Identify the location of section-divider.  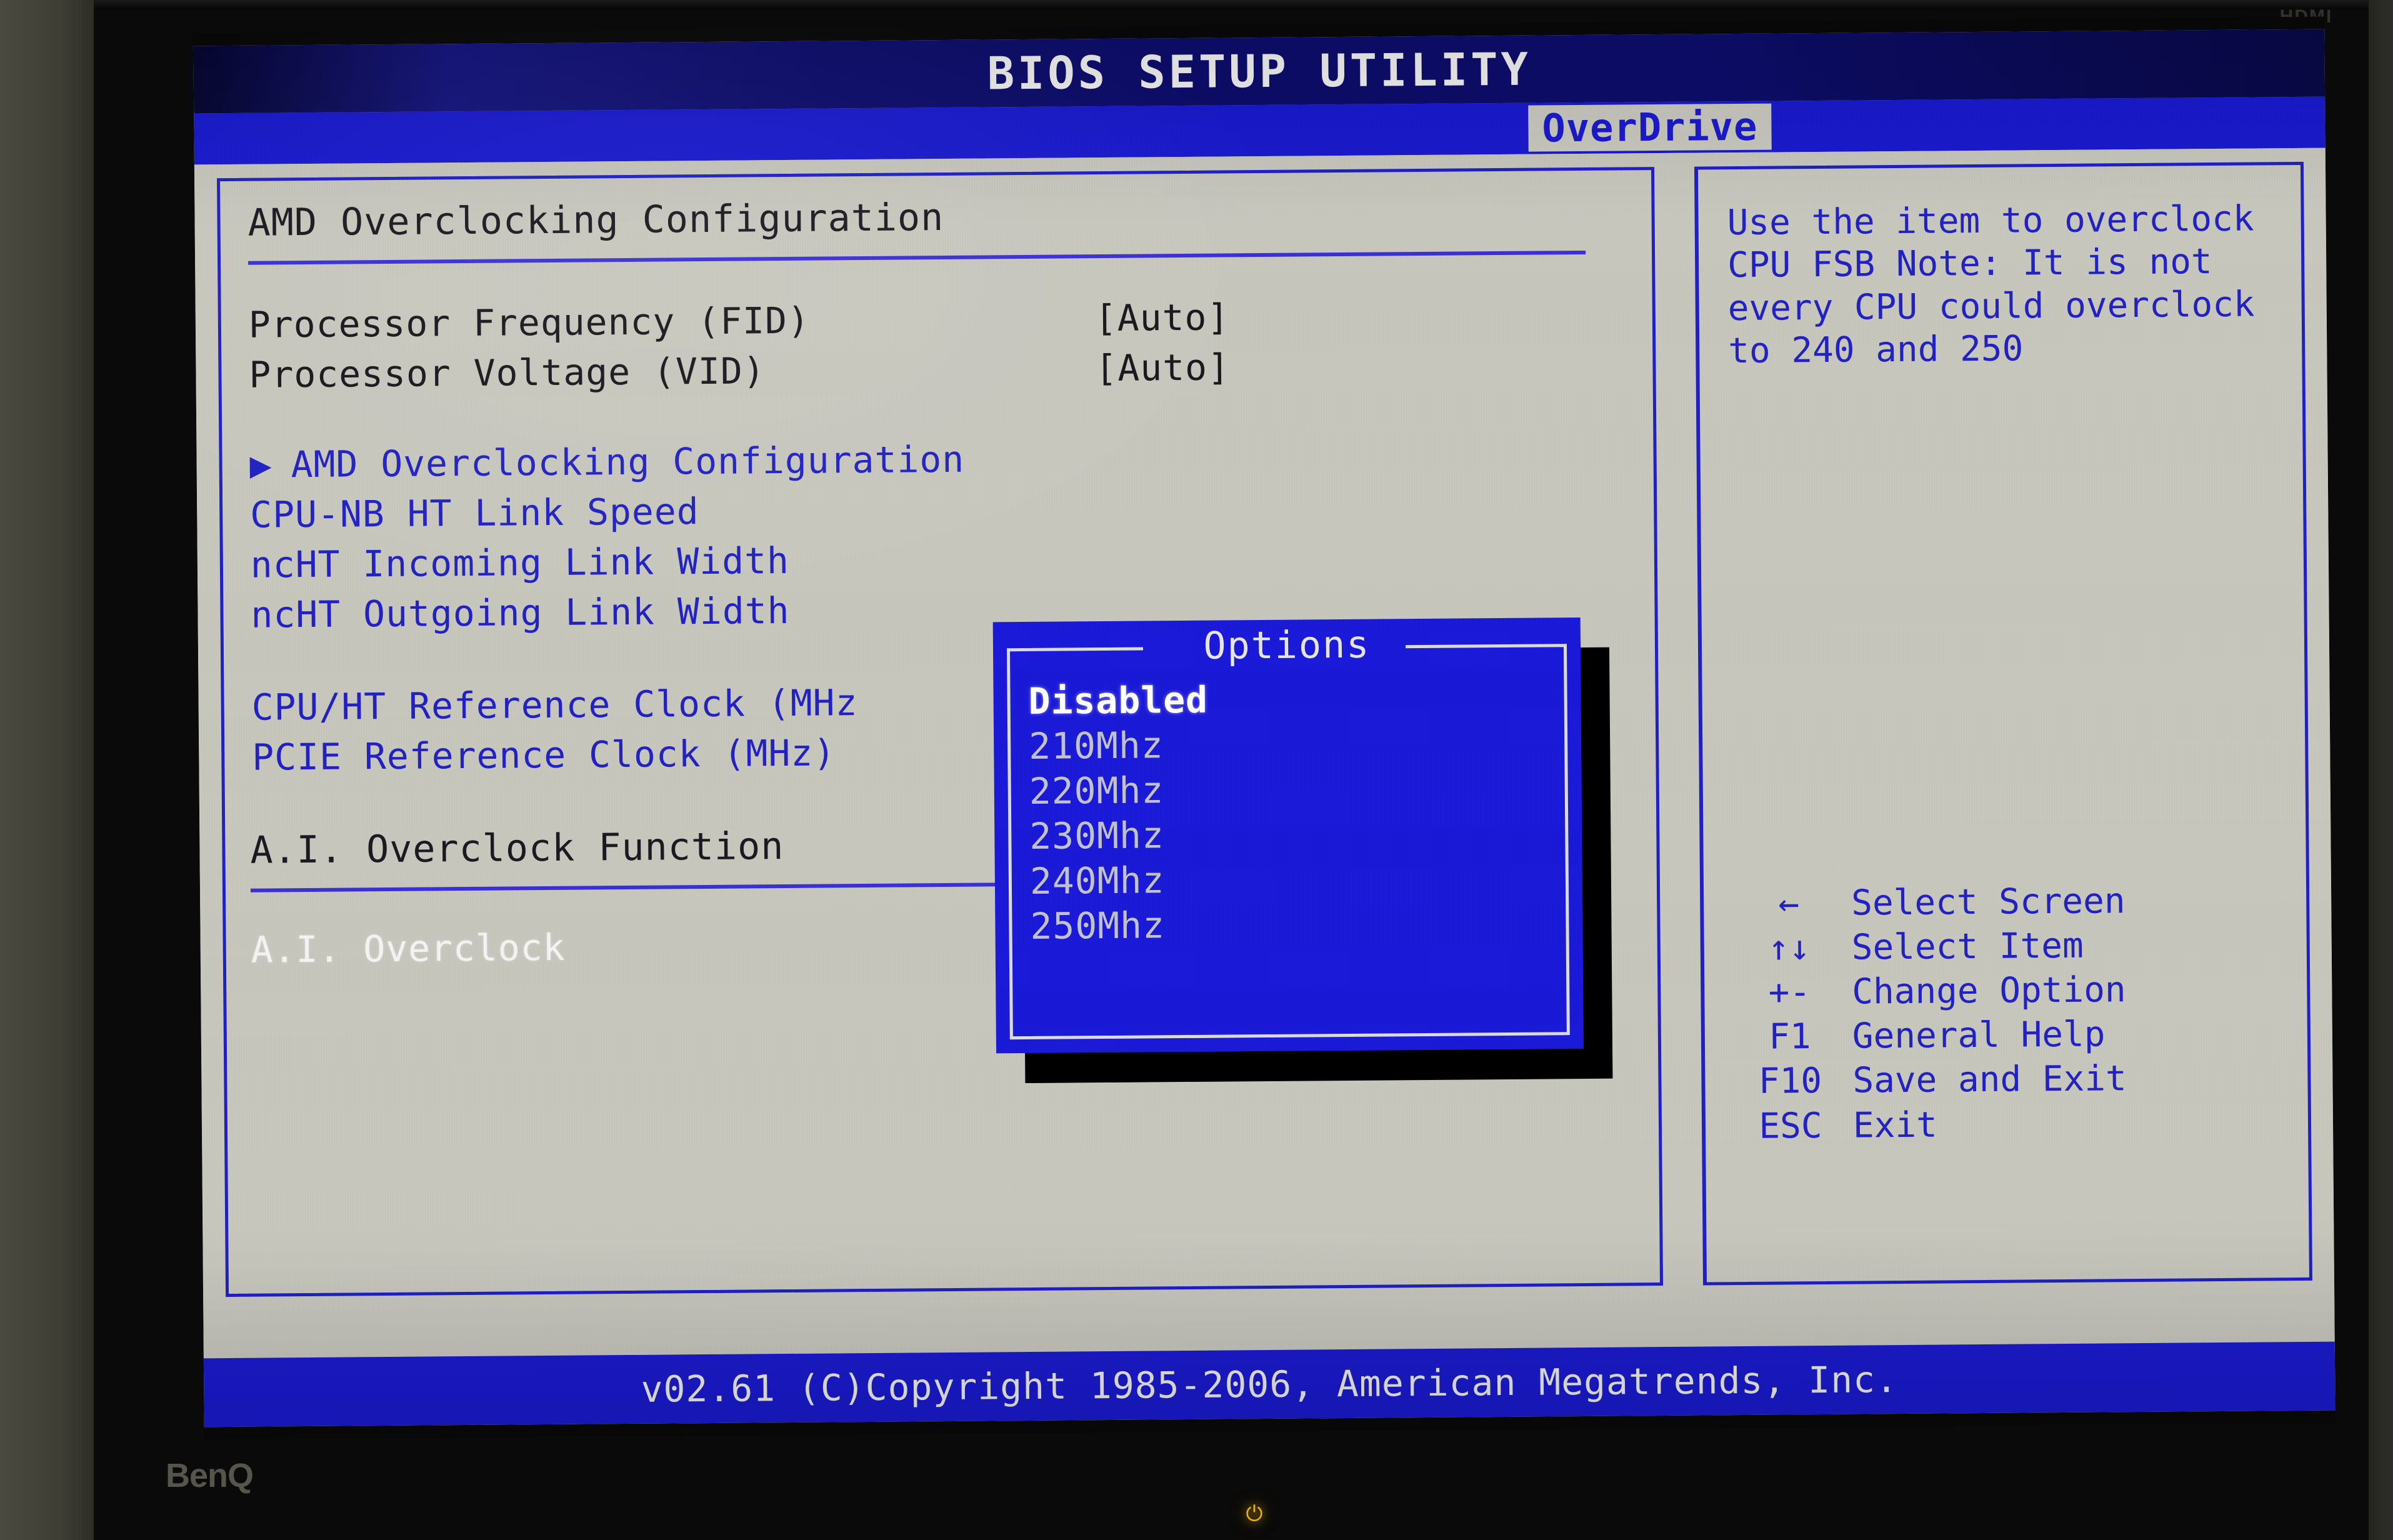
(917, 257).